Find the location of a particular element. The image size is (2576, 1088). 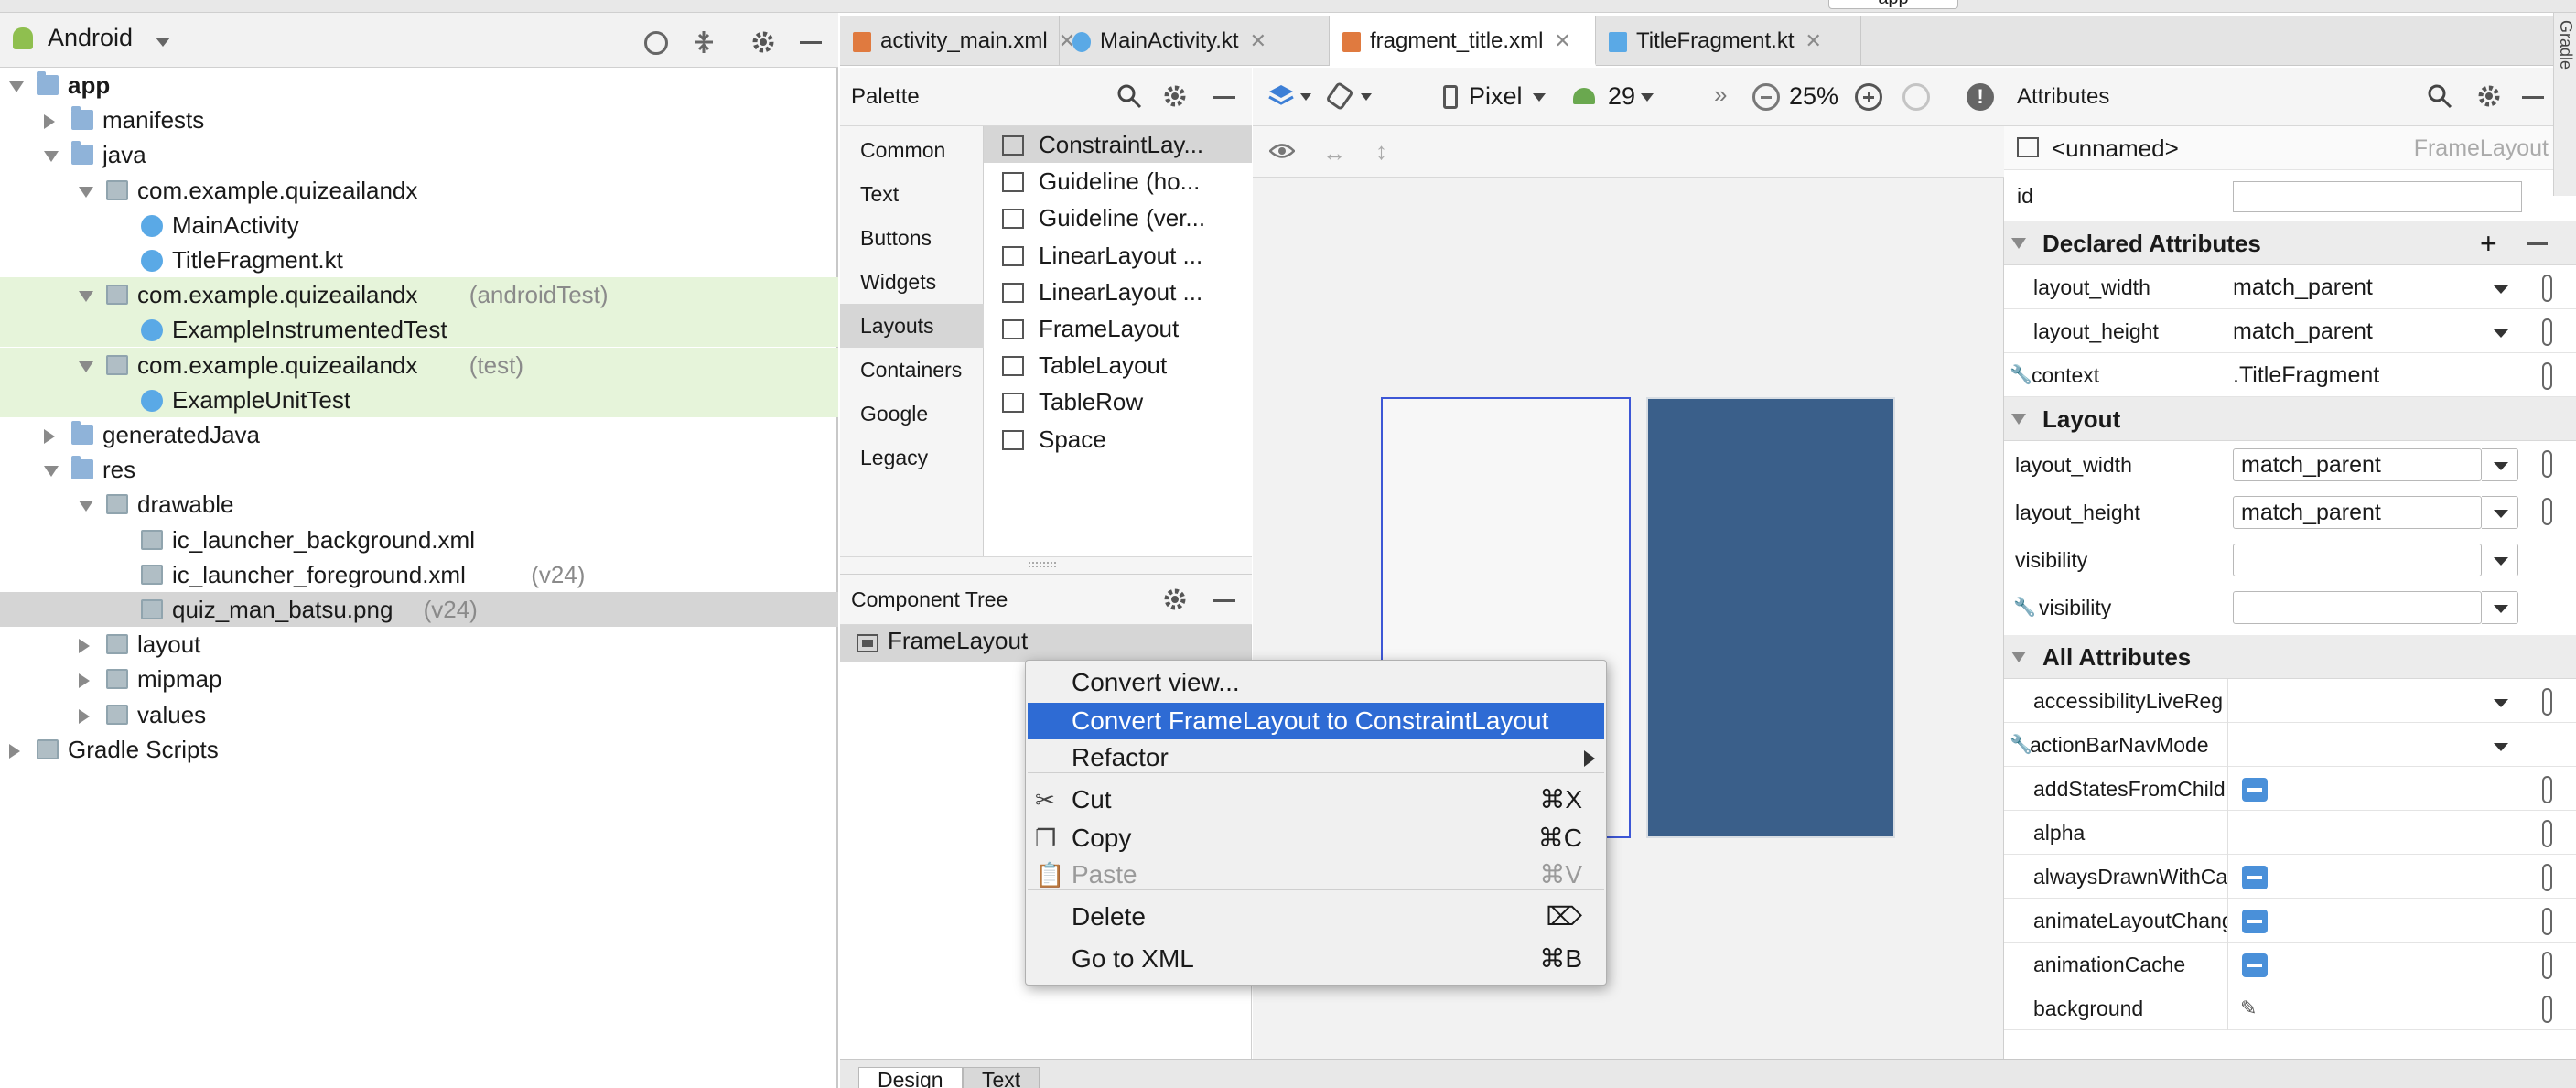

blueprint-surface is located at coordinates (1770, 617).